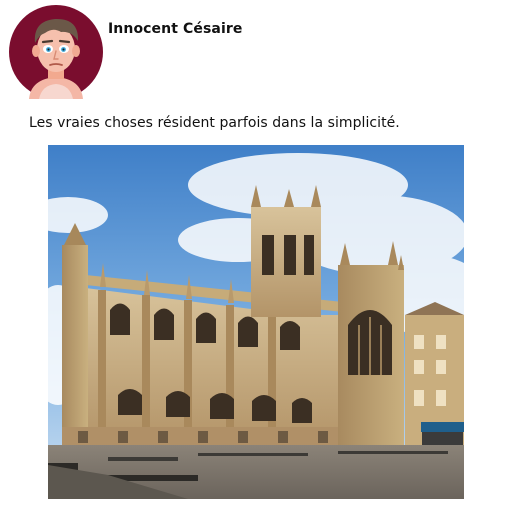 The height and width of the screenshot is (512, 512). I want to click on author-name: Innocent Césaire, so click(175, 29).